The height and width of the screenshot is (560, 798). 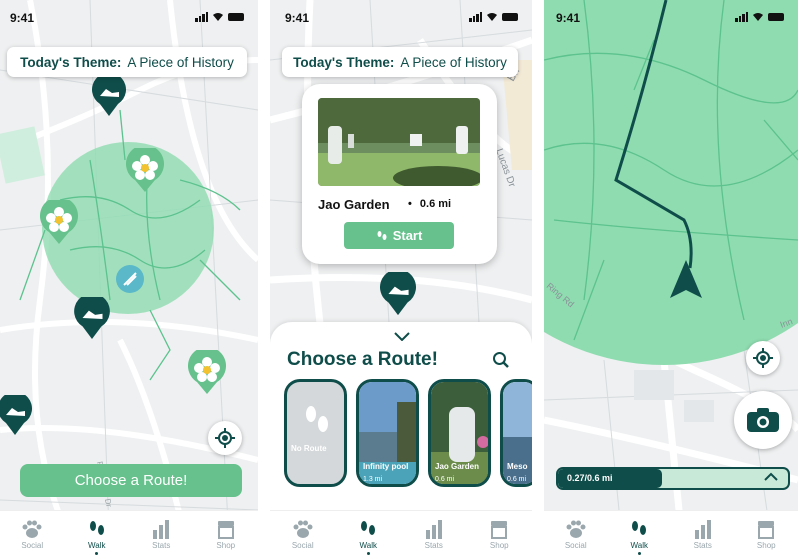 I want to click on sheet-title: Choose a Route!, so click(x=362, y=359).